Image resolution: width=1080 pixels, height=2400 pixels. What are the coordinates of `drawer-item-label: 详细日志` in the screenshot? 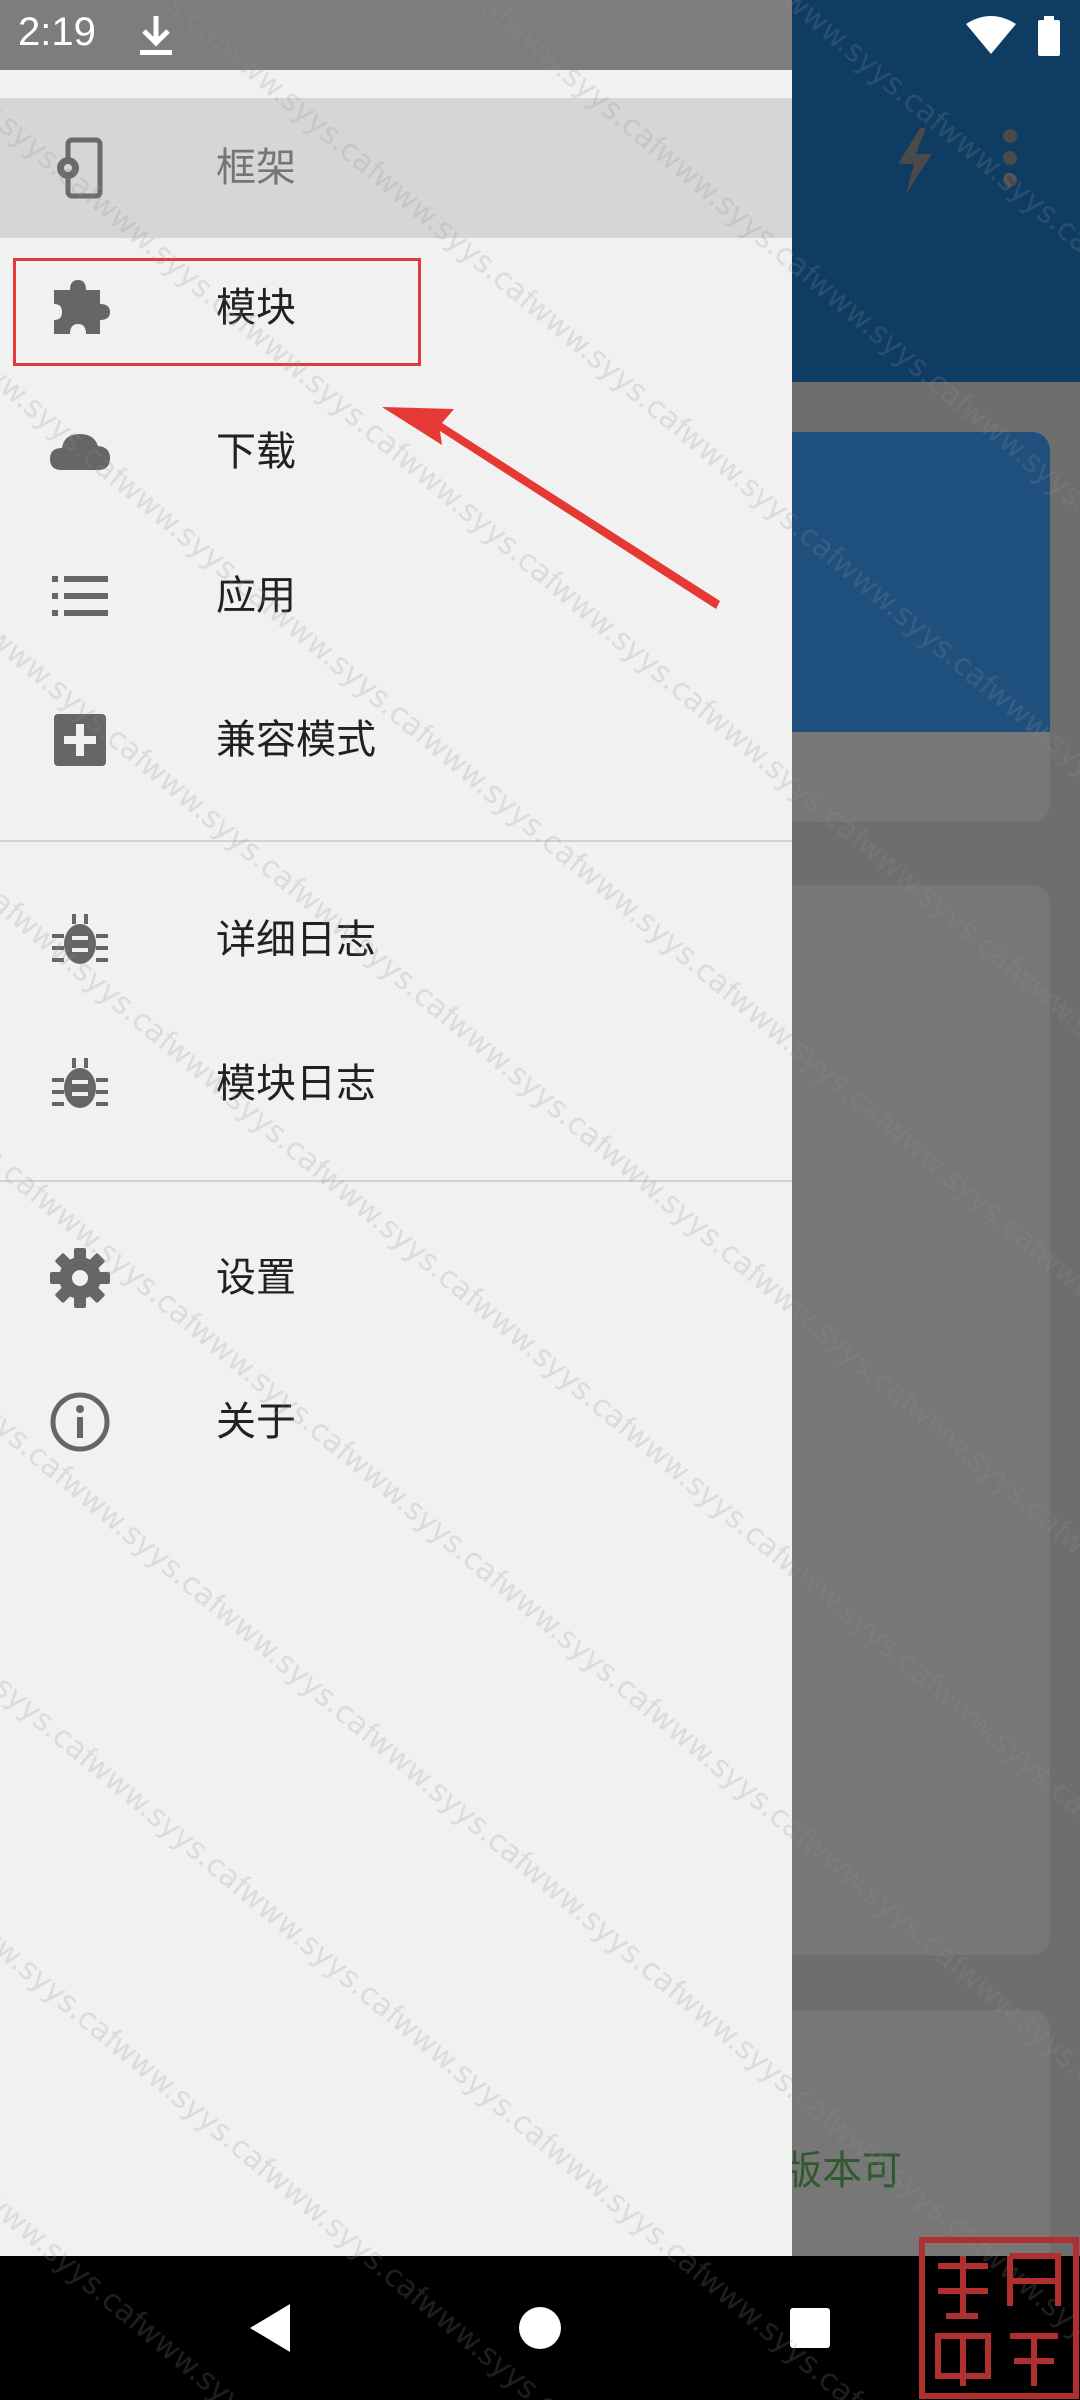 It's located at (296, 940).